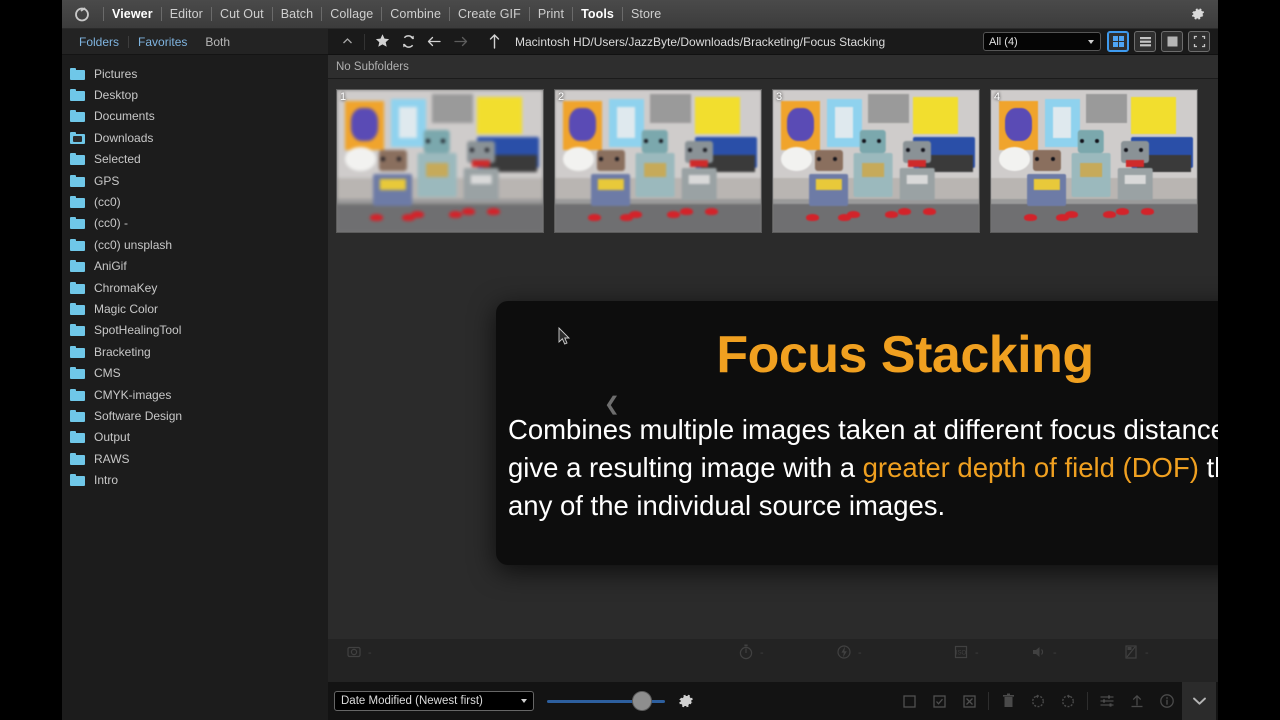 This screenshot has height=720, width=1280. Describe the element at coordinates (876, 161) in the screenshot. I see `thumbnail-item: 3` at that location.